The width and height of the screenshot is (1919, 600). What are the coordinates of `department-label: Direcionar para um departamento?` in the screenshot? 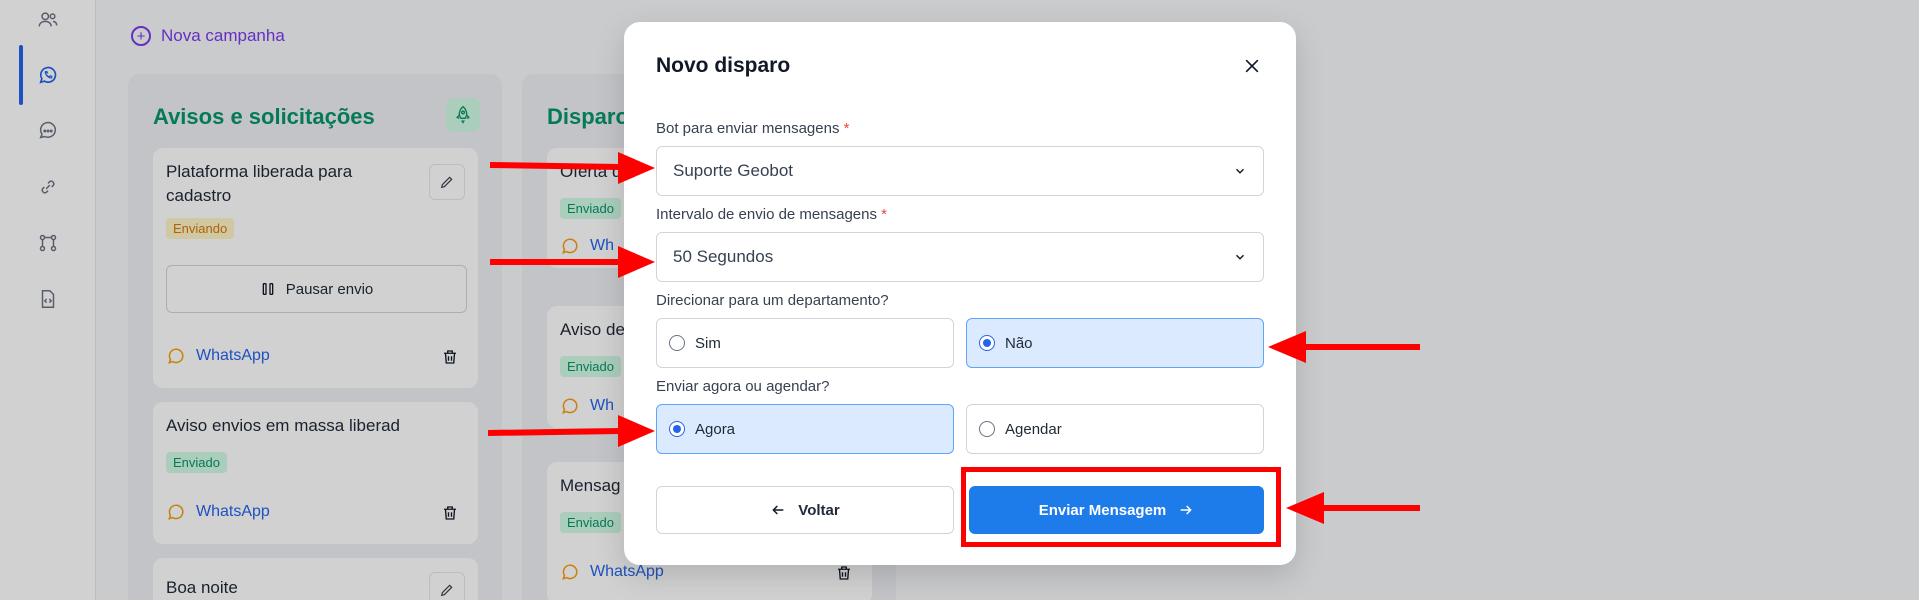 It's located at (772, 300).